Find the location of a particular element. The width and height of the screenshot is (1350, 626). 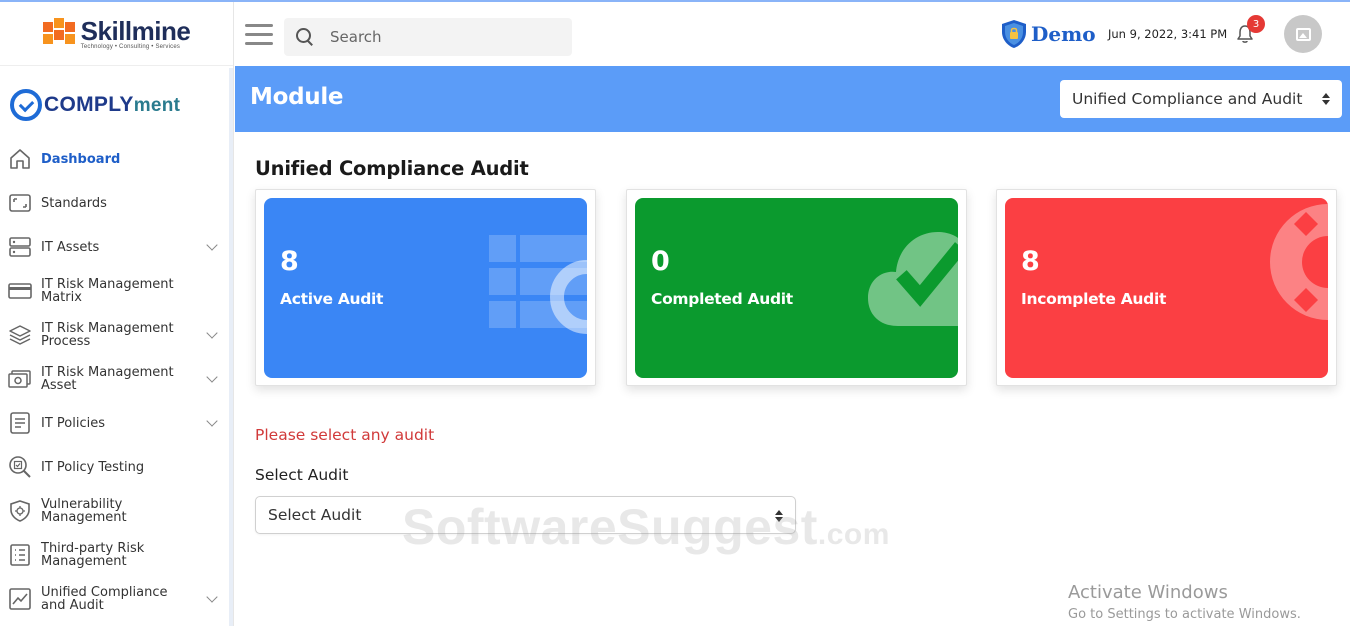

sidebar-item-label: IT Assets is located at coordinates (70, 247).